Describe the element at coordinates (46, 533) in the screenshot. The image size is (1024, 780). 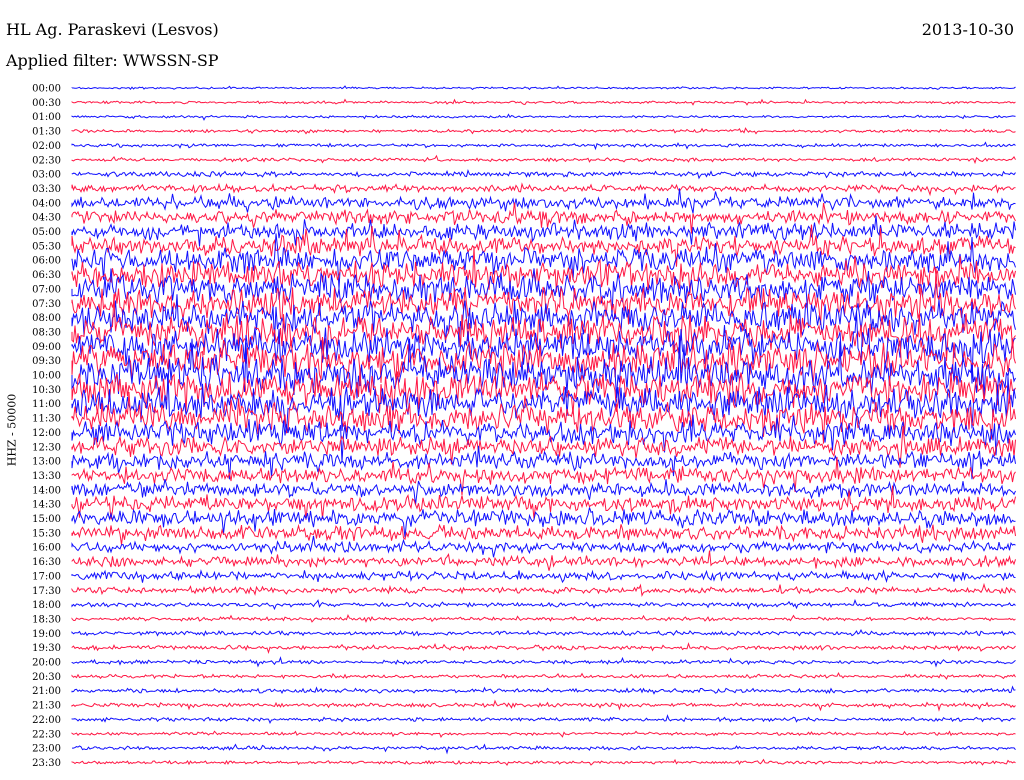
I see `time-label: 15:30` at that location.